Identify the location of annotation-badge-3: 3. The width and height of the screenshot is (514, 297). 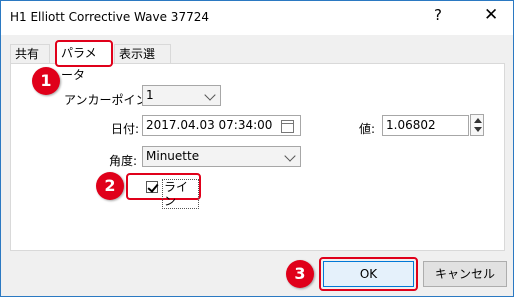
(300, 274).